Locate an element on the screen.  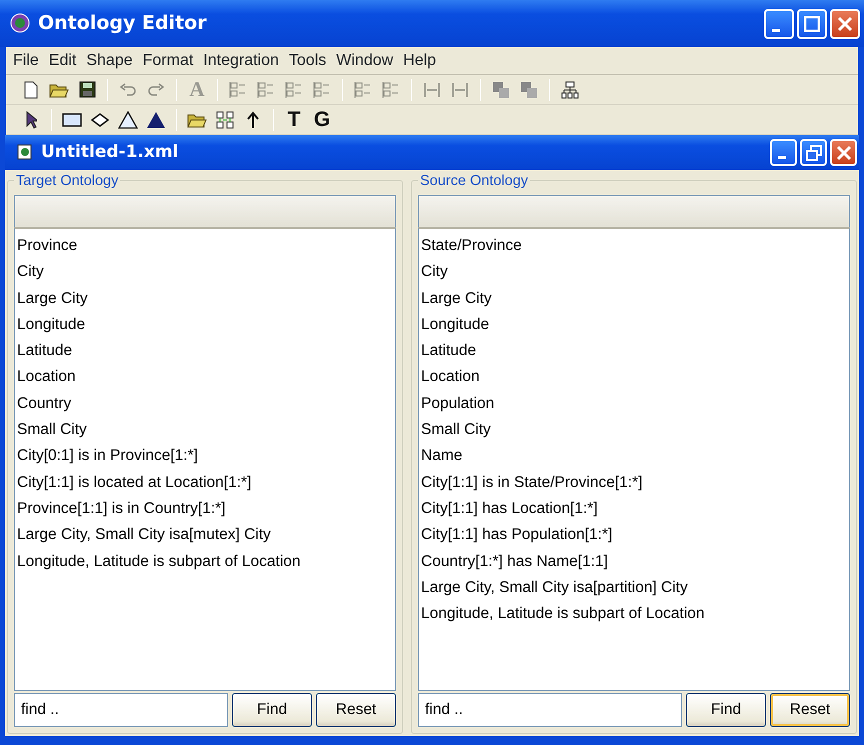
list-item: City[1:1] has Population[1:*] is located at coordinates (634, 535).